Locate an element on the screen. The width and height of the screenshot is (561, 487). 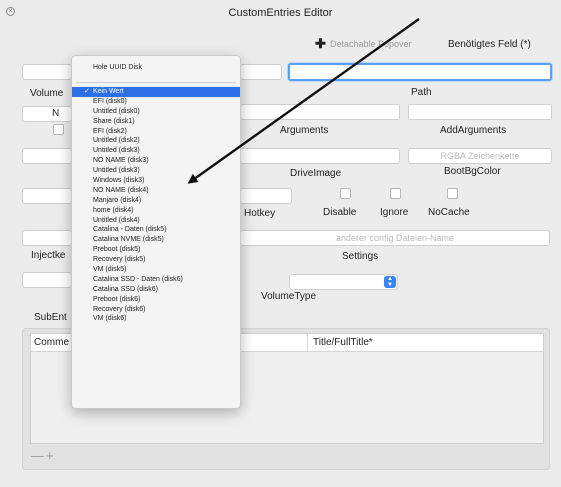
annotation-arrow is located at coordinates (303, 101).